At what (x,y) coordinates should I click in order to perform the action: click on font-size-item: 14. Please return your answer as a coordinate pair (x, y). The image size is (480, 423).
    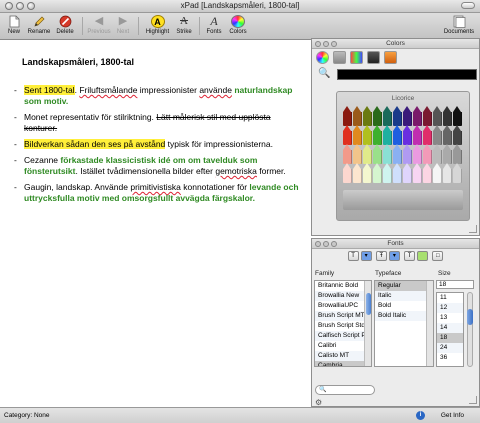
    Looking at the image, I should click on (450, 328).